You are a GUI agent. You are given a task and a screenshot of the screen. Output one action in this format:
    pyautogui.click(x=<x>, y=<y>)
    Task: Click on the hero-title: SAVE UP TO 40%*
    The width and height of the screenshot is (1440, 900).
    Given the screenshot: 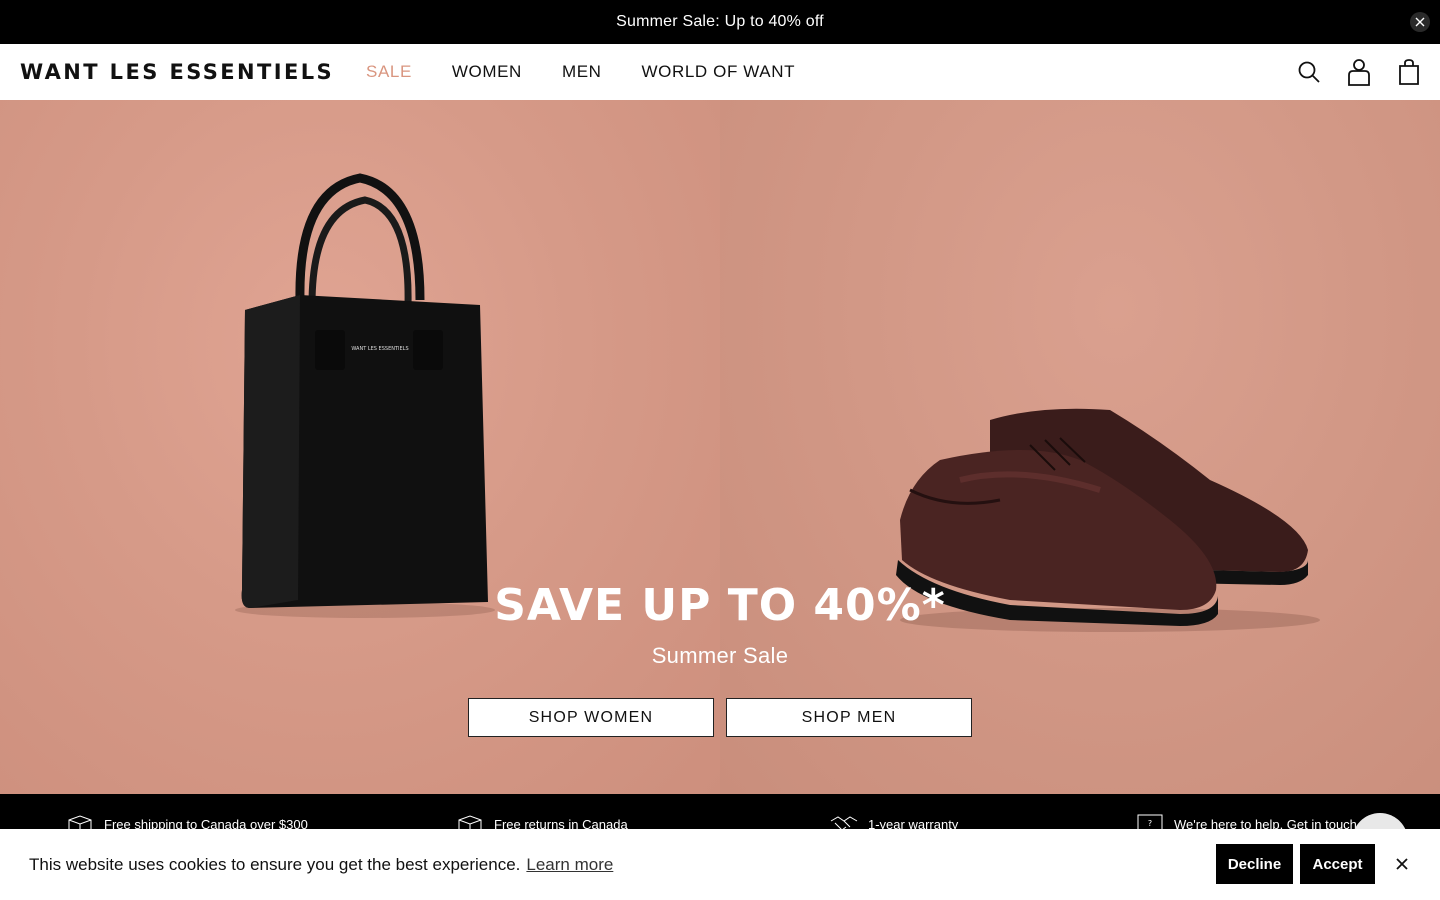 What is the action you would take?
    pyautogui.click(x=720, y=605)
    